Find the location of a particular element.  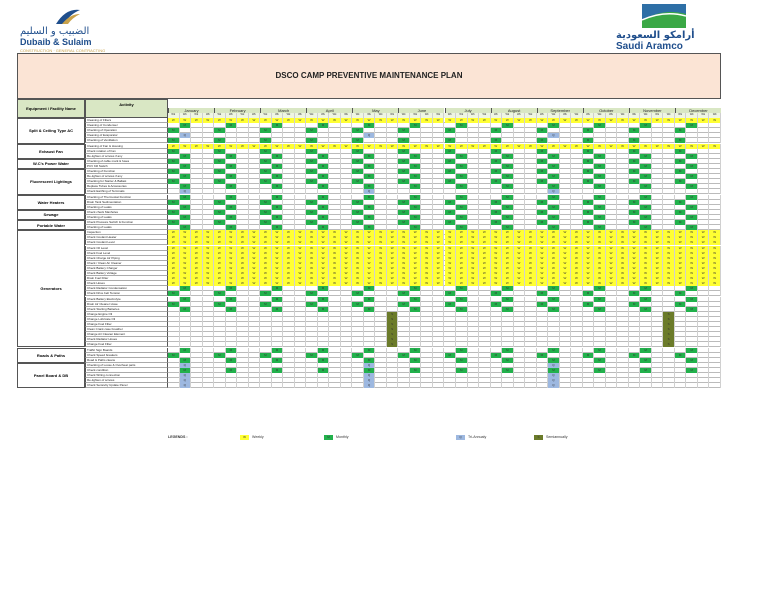

equipment-group: Fluorescent Lightings is located at coordinates (51, 182).